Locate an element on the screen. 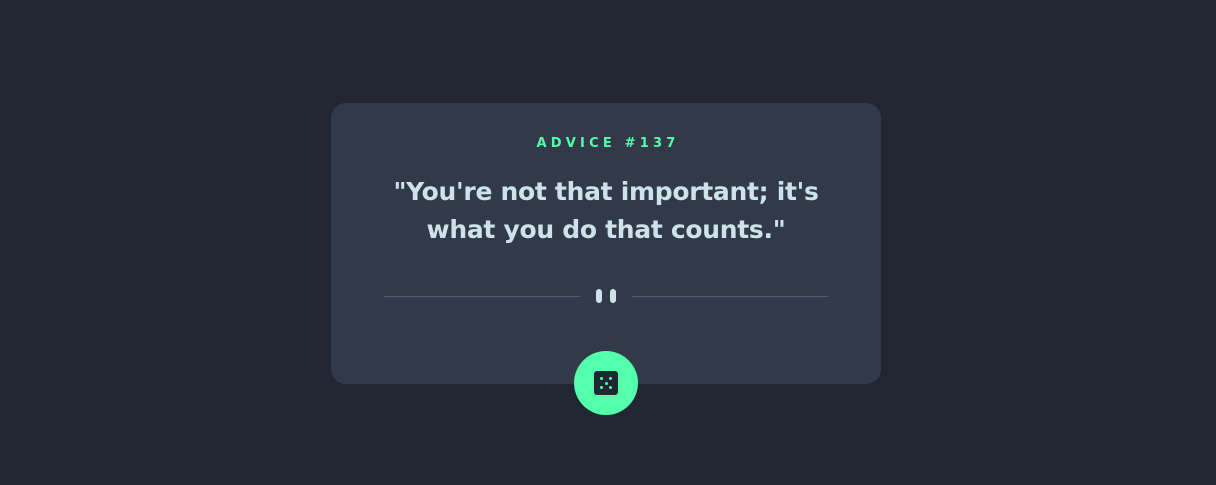 This screenshot has height=485, width=1216. advice-id-label: ADVICE #137 is located at coordinates (608, 143).